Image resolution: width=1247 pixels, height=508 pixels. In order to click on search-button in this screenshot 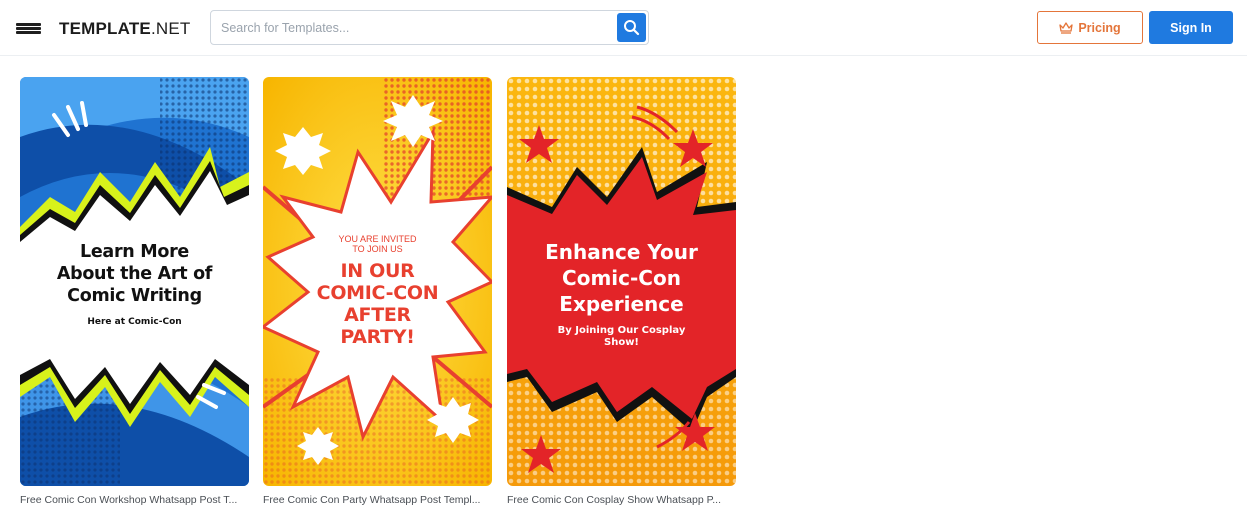, I will do `click(631, 27)`.